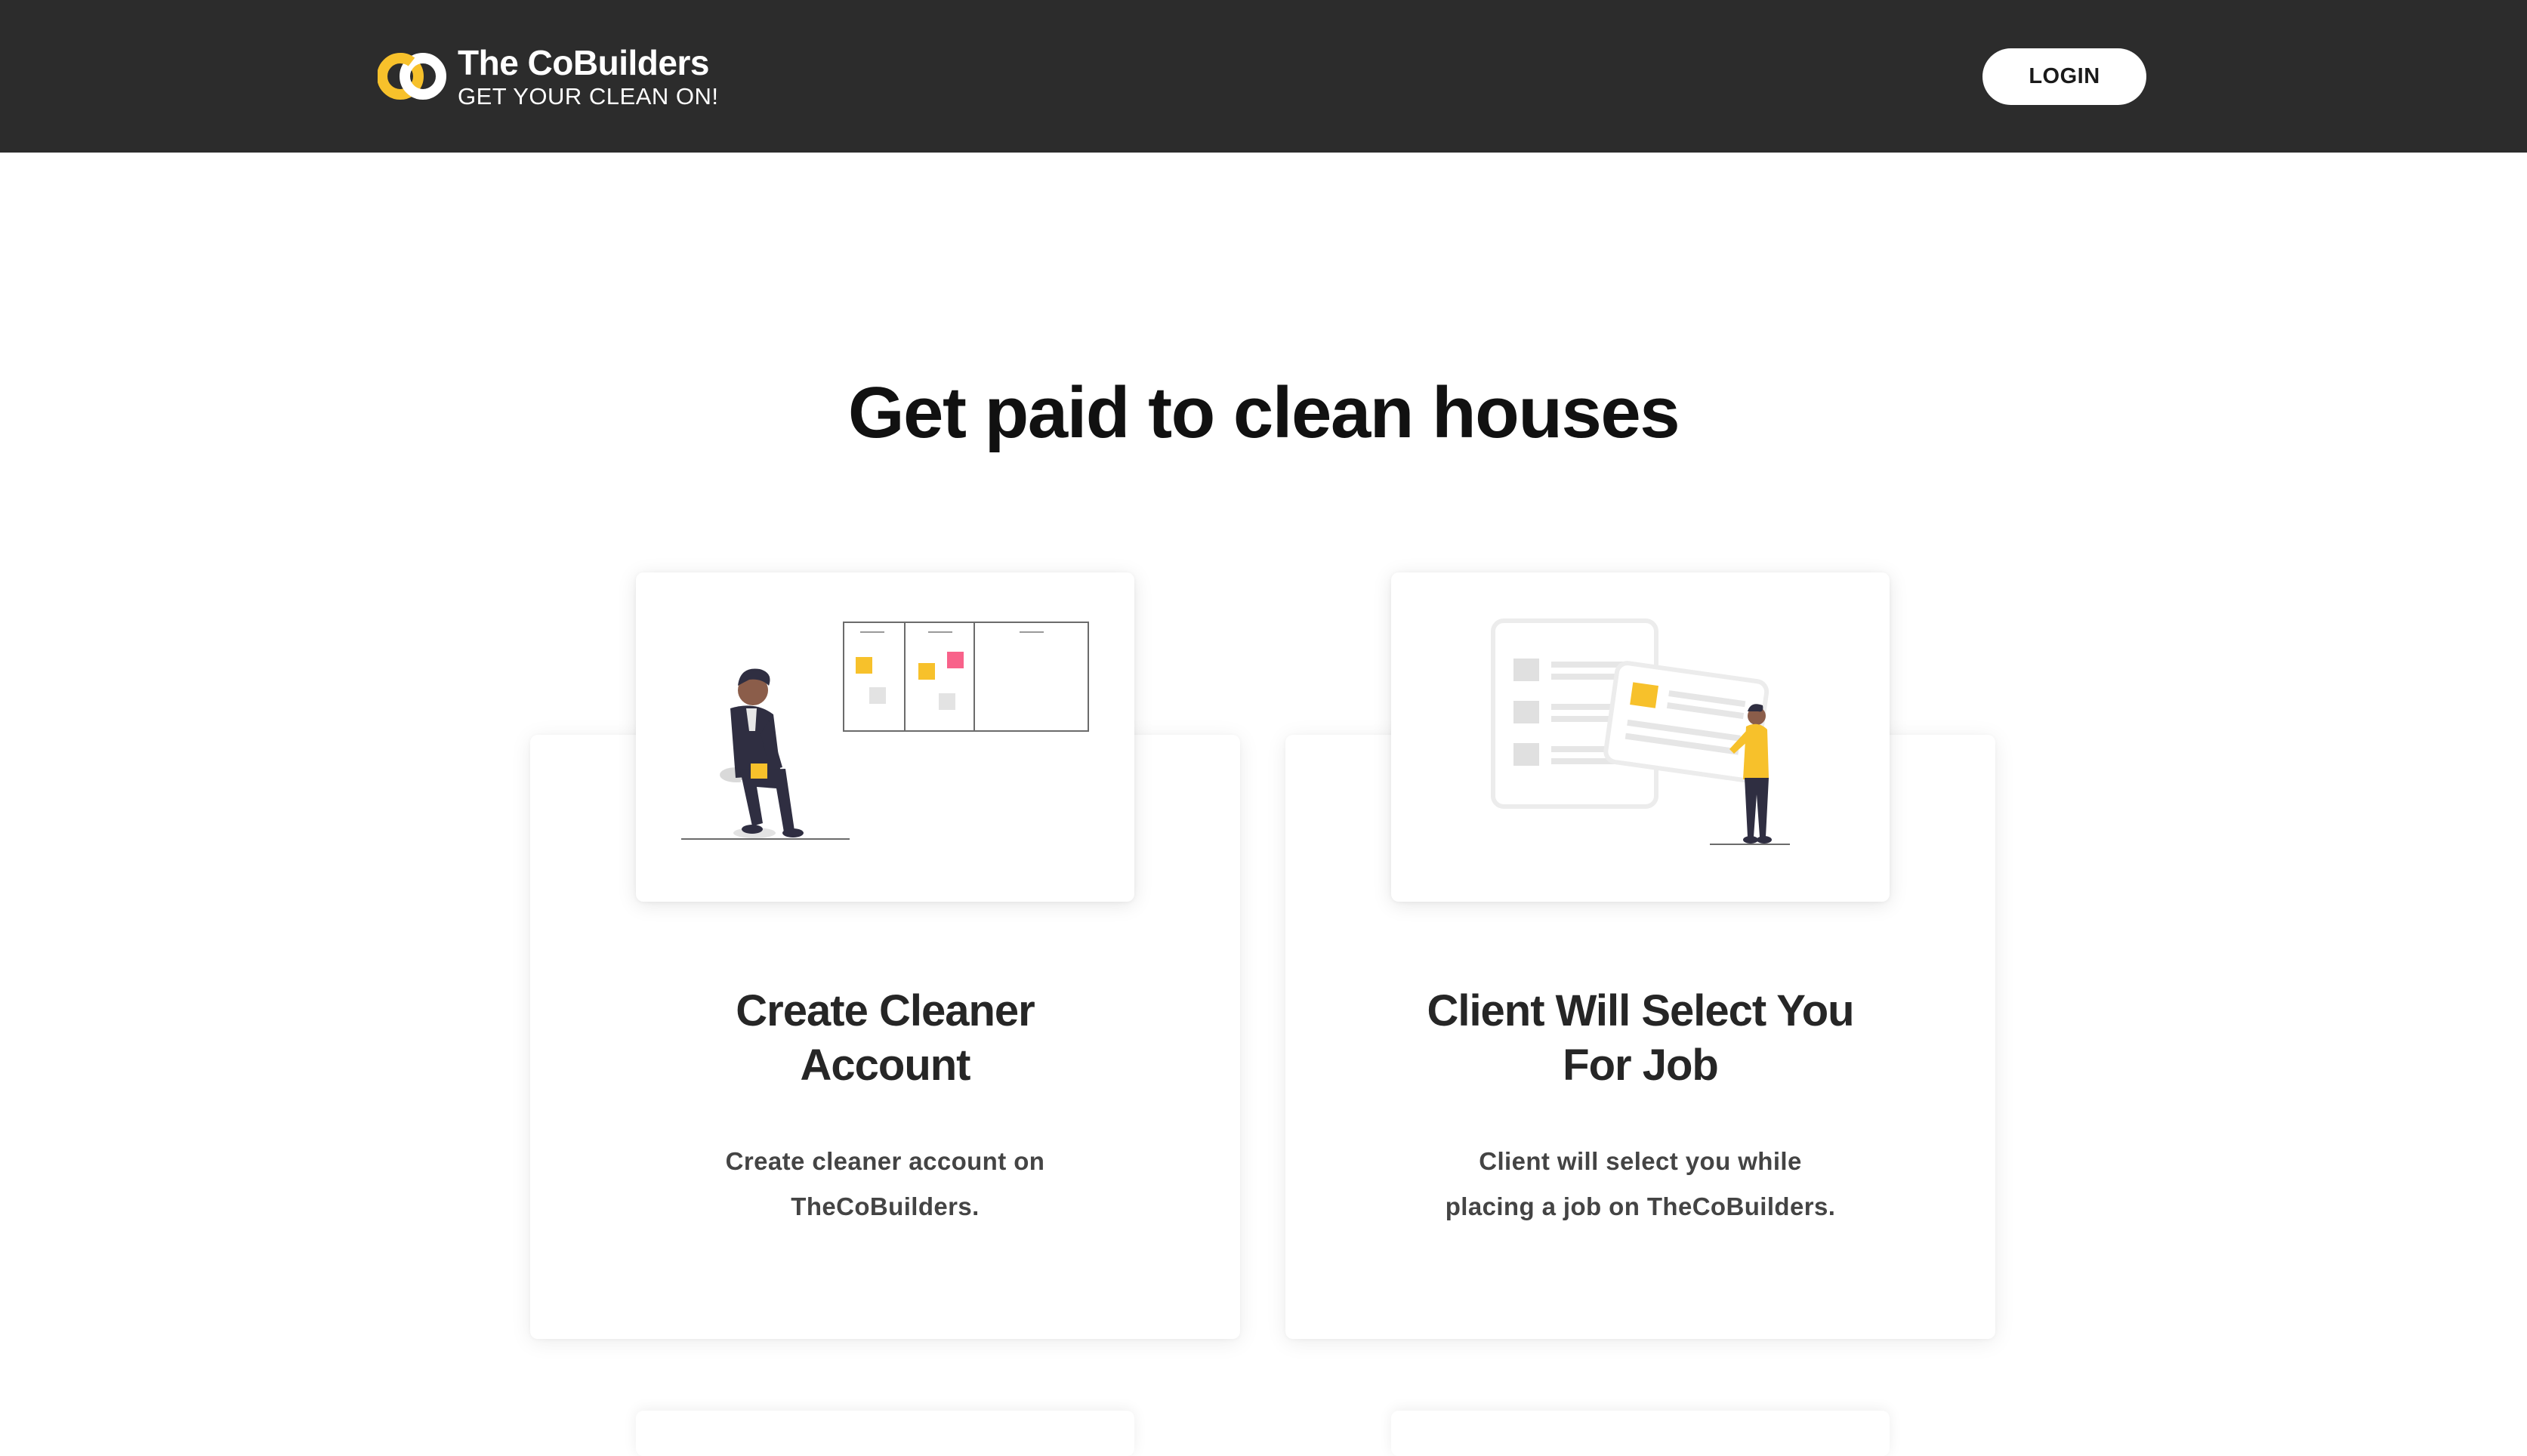 This screenshot has height=1456, width=2527. I want to click on step-title: Create Cleaner Account, so click(886, 1038).